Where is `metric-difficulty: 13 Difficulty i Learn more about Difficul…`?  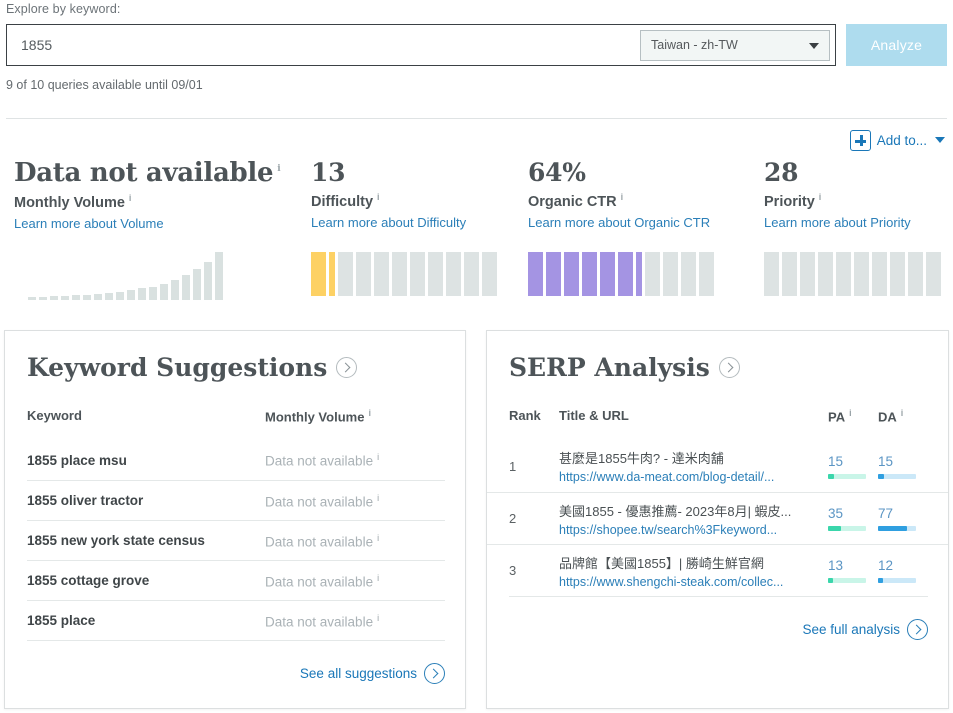 metric-difficulty: 13 Difficulty i Learn more about Difficul… is located at coordinates (404, 227).